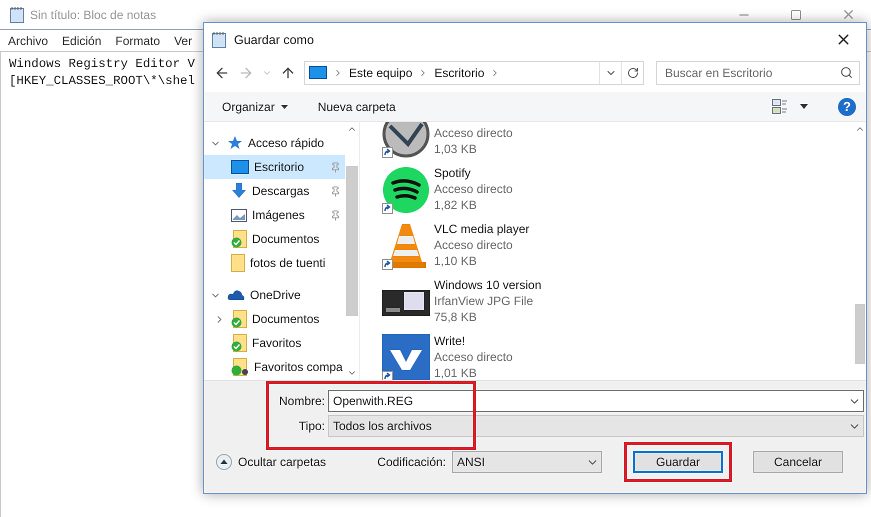  I want to click on menu-item: Formato, so click(137, 41).